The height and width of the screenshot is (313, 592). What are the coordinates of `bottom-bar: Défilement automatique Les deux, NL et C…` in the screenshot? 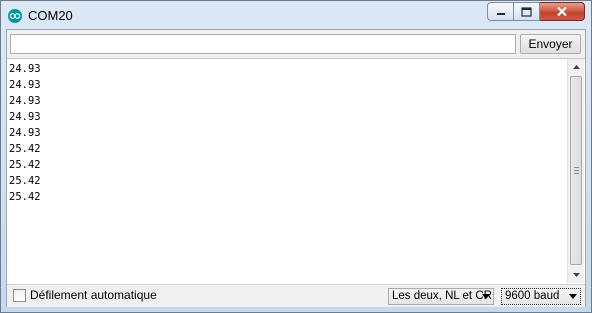 It's located at (296, 295).